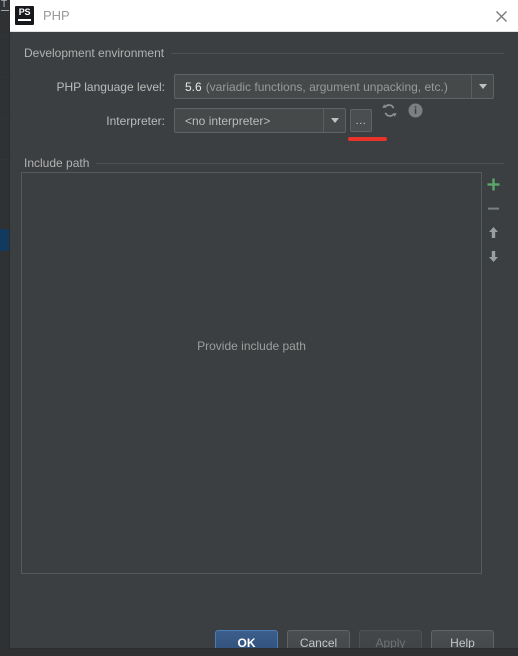 This screenshot has height=656, width=518. Describe the element at coordinates (5, 328) in the screenshot. I see `ide-left-toolwindow-strip: T` at that location.